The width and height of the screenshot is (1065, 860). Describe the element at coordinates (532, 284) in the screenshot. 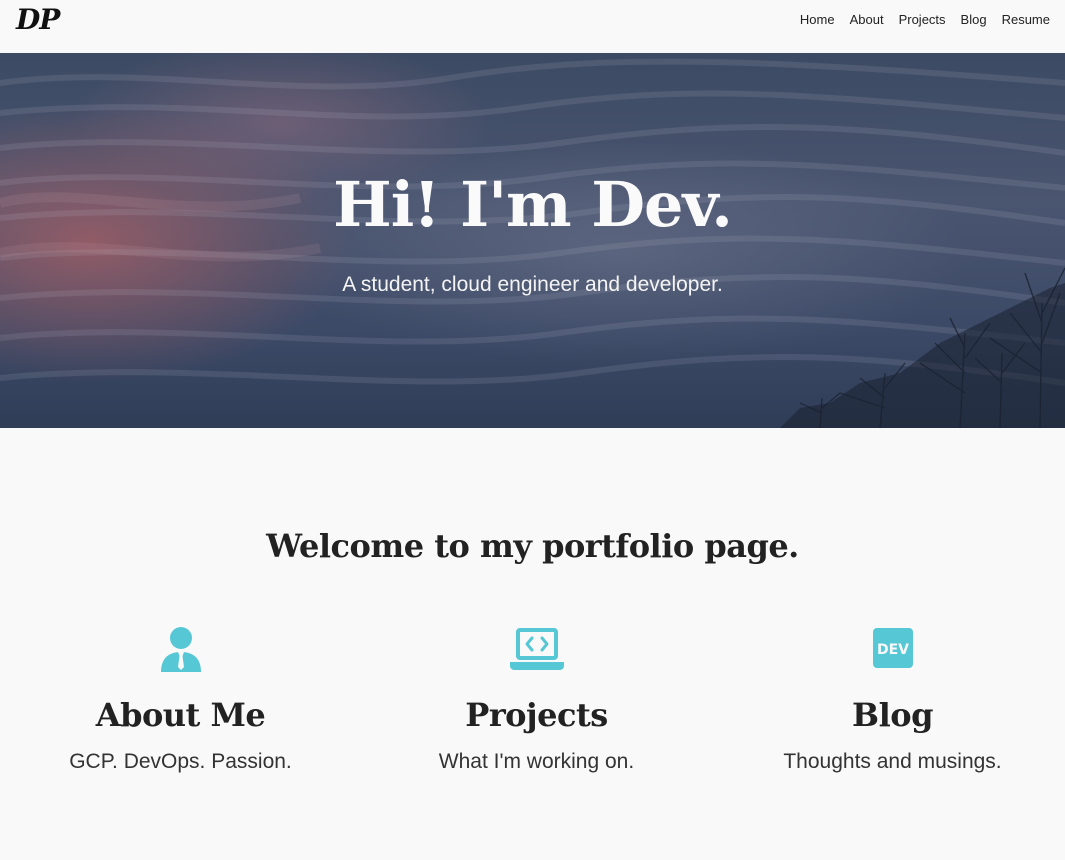

I see `hero-subtitle: A student, cloud engineer and developer.` at that location.